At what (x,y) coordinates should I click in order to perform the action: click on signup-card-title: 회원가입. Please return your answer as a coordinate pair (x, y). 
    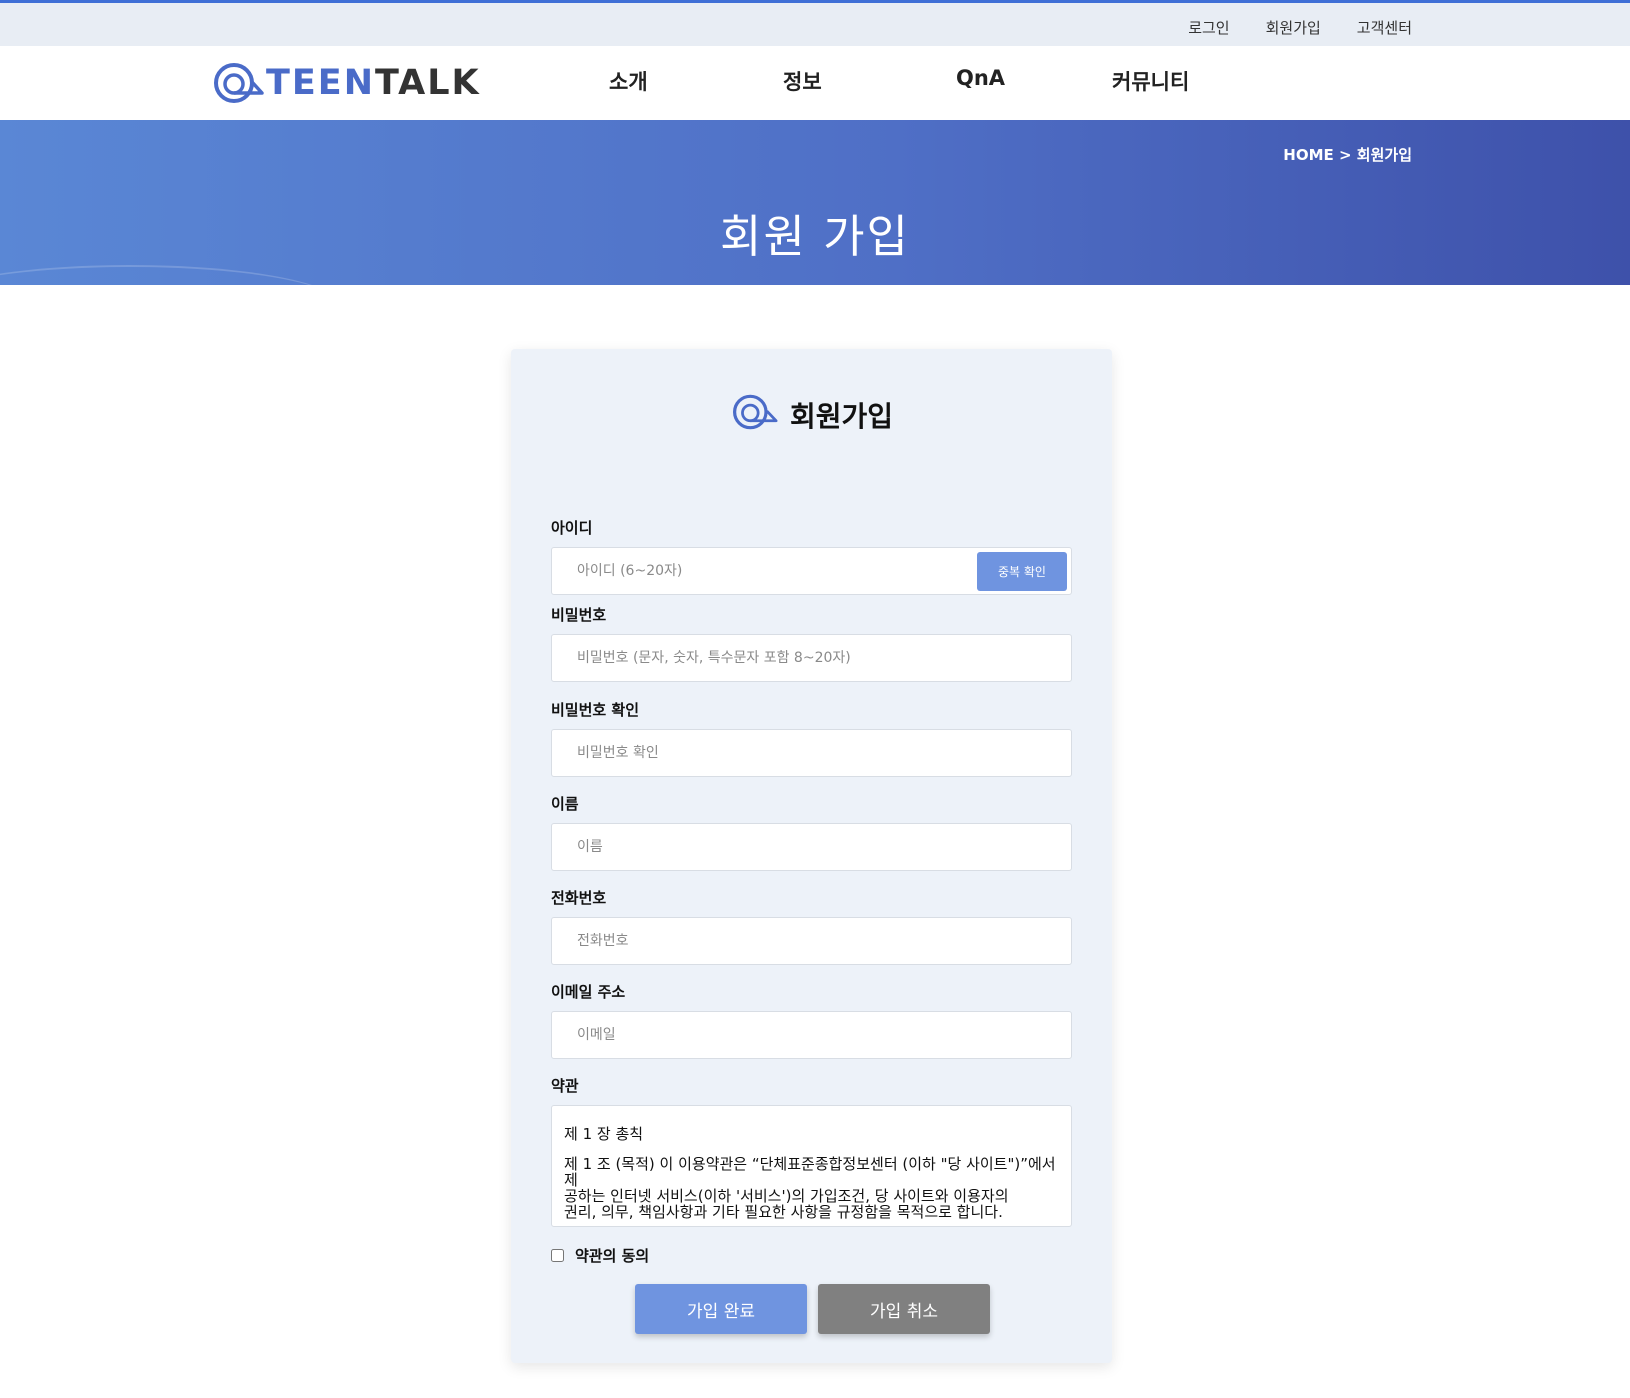
    Looking at the image, I should click on (841, 416).